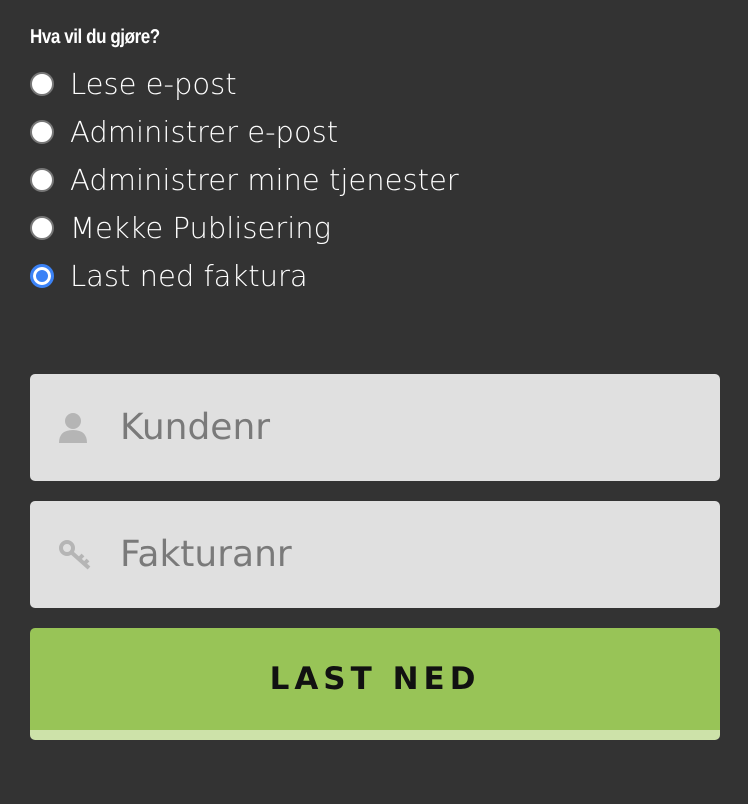  What do you see at coordinates (375, 427) in the screenshot?
I see `input-field: Kundenr` at bounding box center [375, 427].